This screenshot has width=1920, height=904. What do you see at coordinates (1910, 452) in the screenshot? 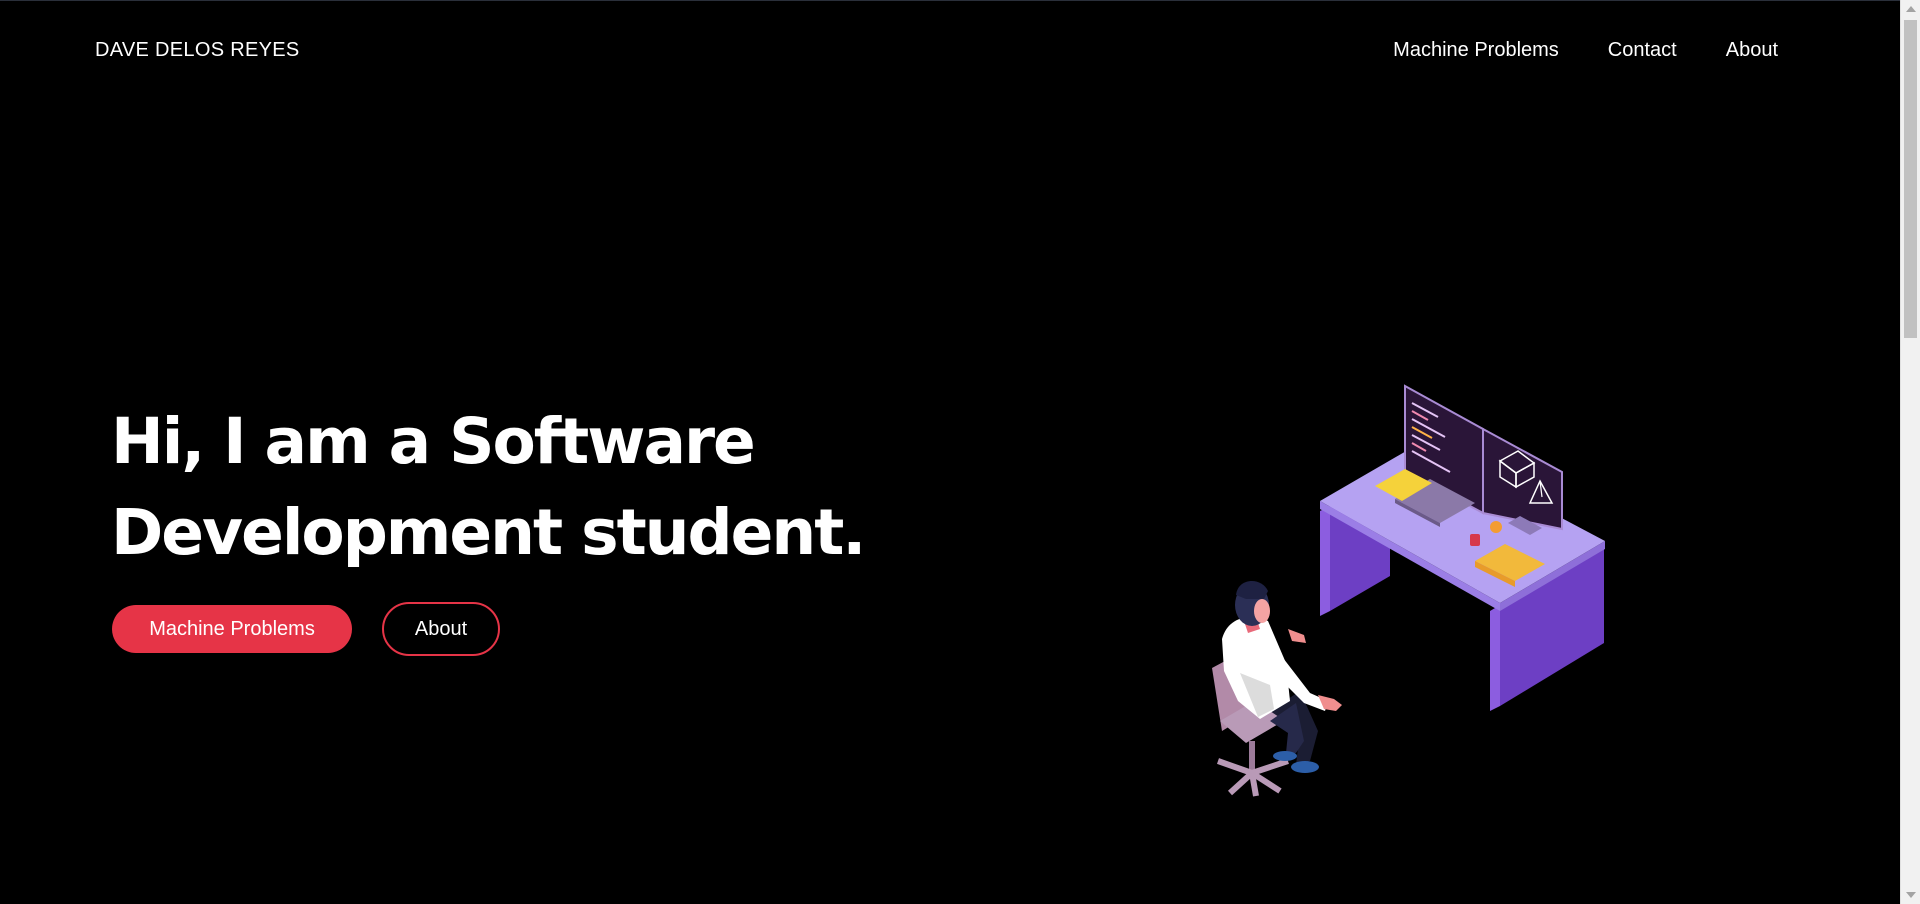
I see `vertical-scrollbar` at bounding box center [1910, 452].